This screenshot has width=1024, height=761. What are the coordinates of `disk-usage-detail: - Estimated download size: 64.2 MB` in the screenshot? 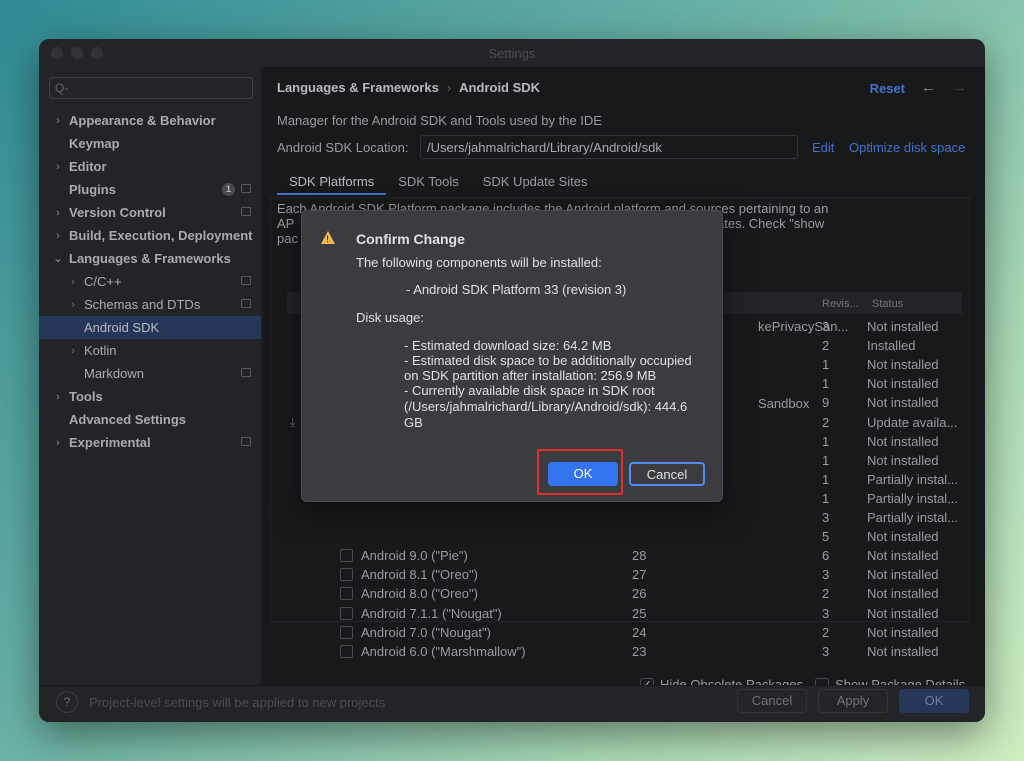 It's located at (508, 345).